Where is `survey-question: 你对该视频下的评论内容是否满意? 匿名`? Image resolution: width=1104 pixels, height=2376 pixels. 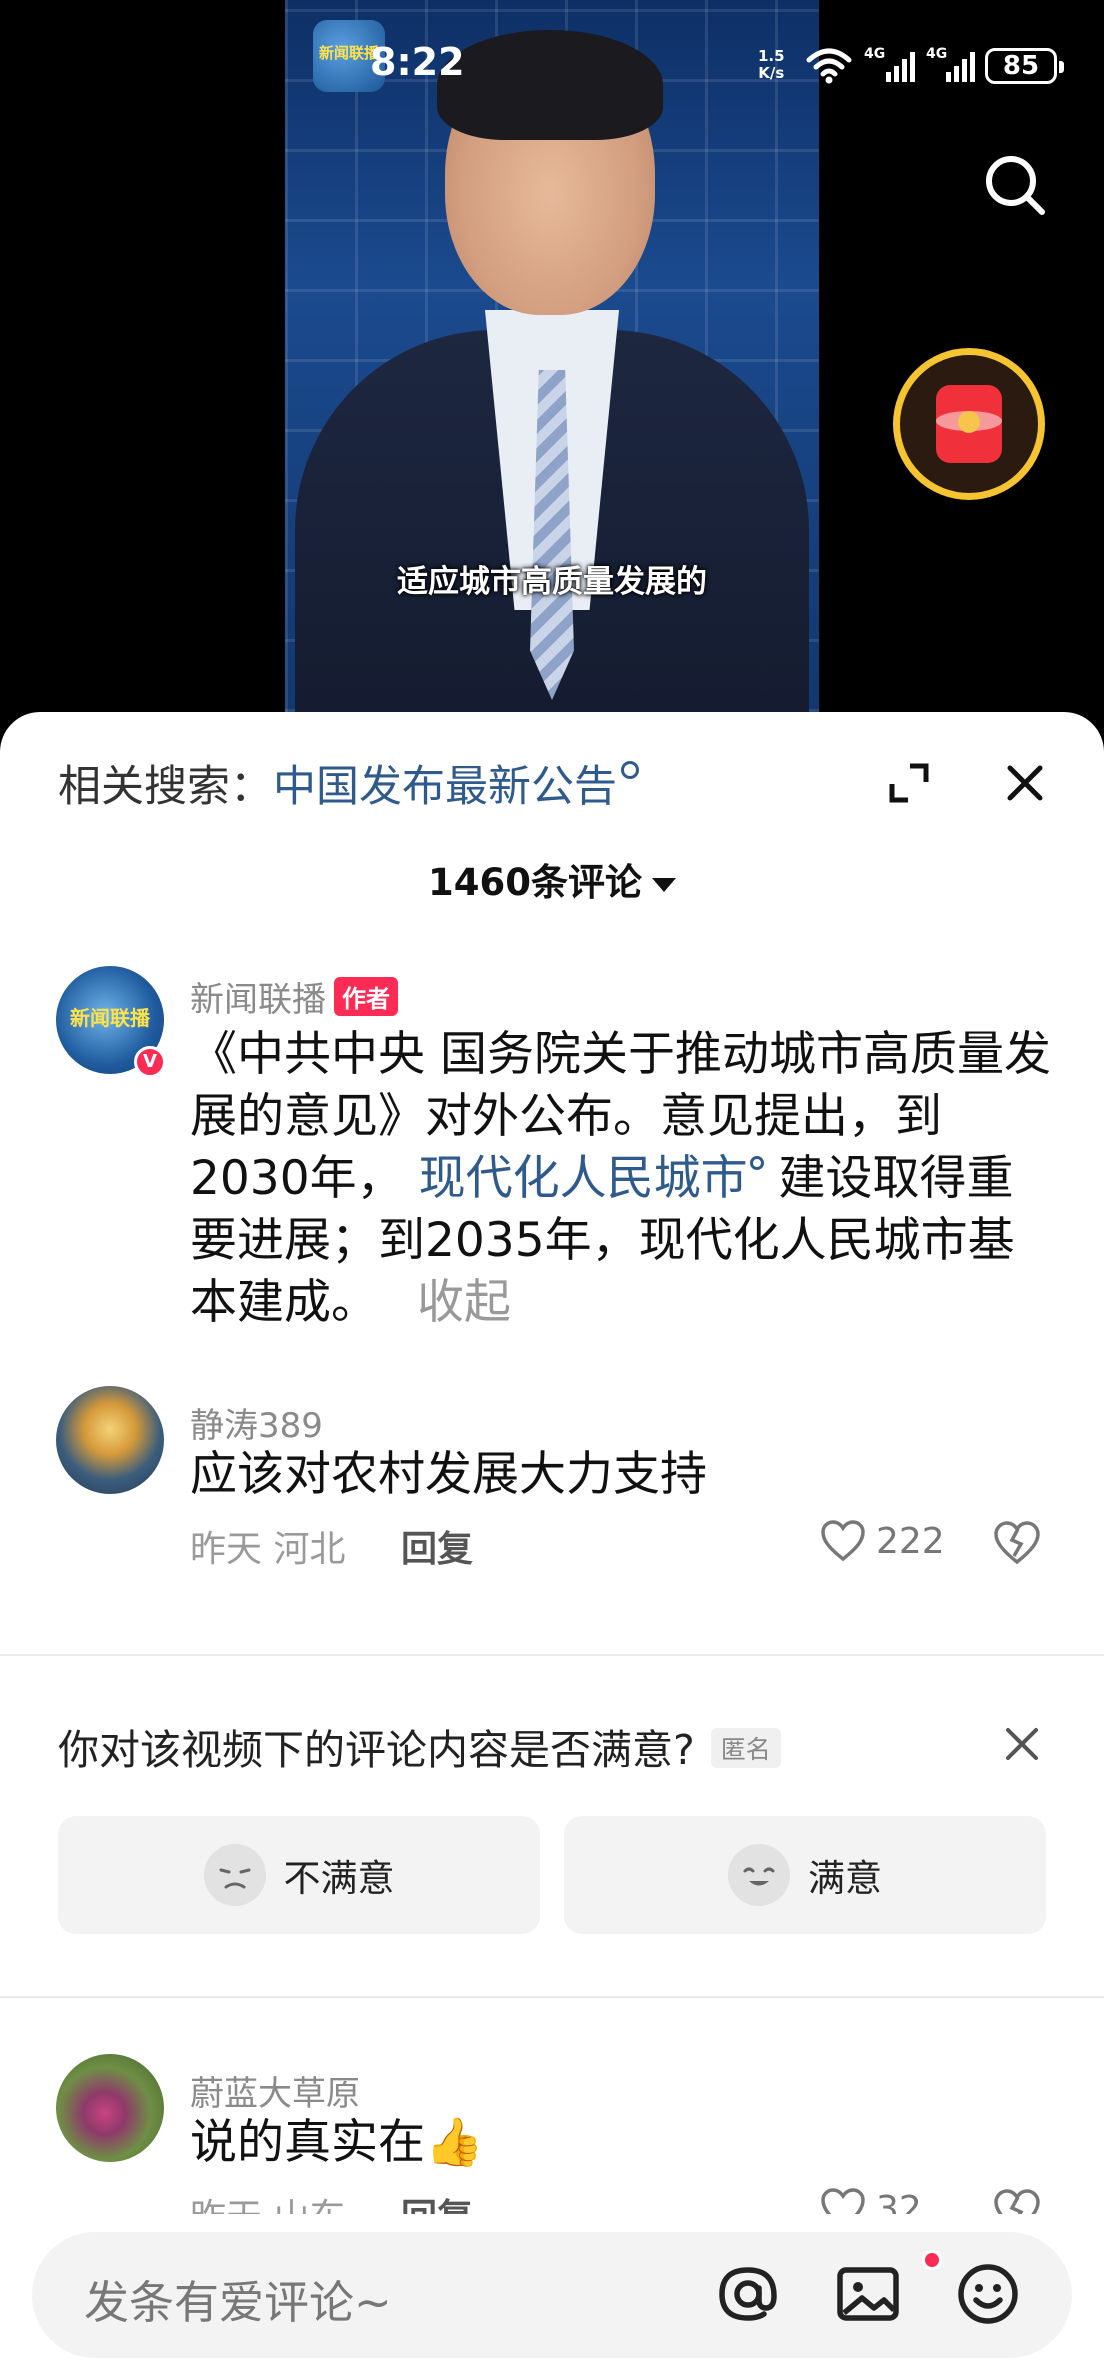
survey-question: 你对该视频下的评论内容是否满意? 匿名 is located at coordinates (419, 1746).